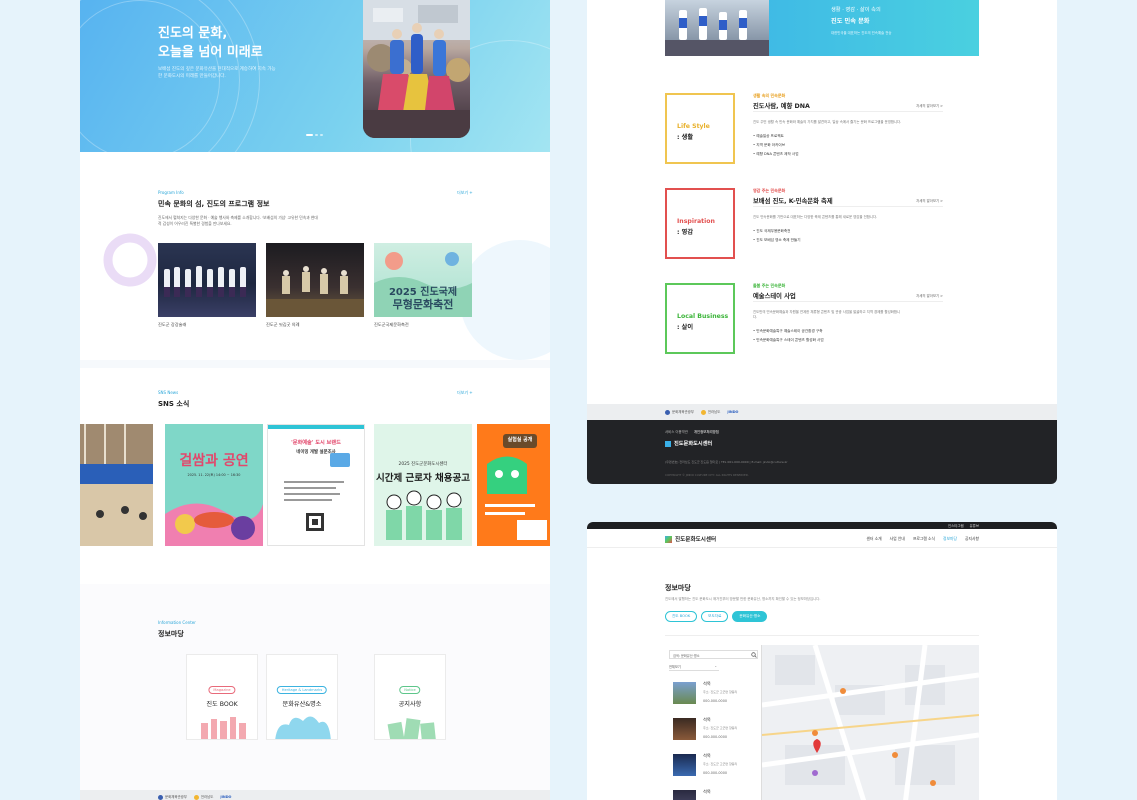 The height and width of the screenshot is (800, 1137). Describe the element at coordinates (693, 444) in the screenshot. I see `footer-logo-text: 진도문화도시센터` at that location.